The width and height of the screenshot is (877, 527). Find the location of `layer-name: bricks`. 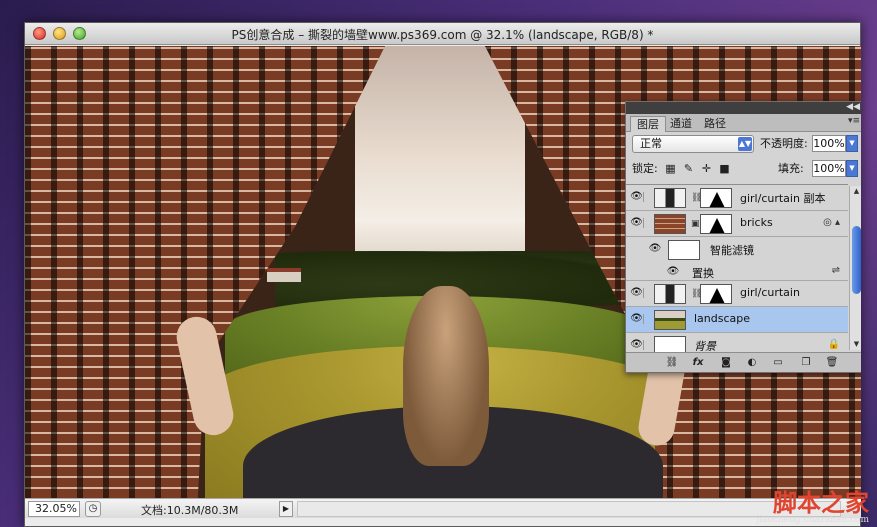

layer-name: bricks is located at coordinates (756, 222).